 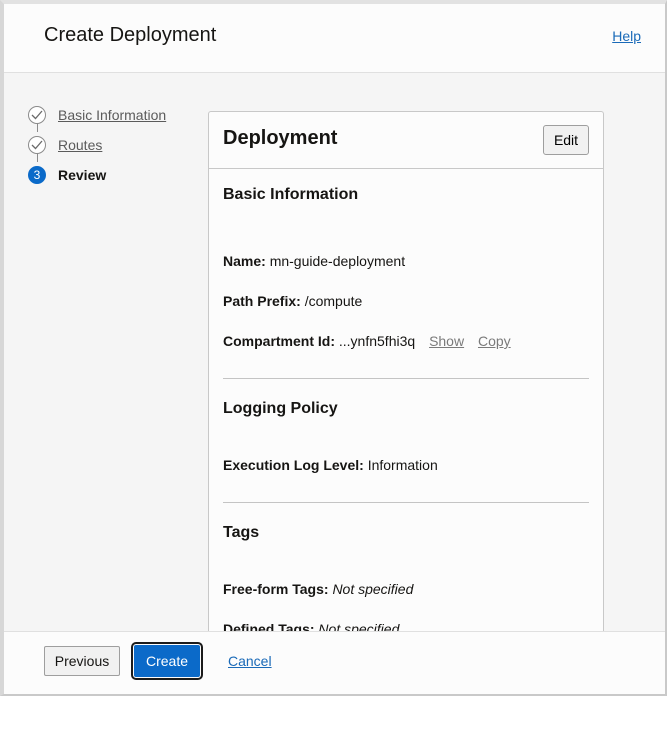 I want to click on edit-button: Edit, so click(x=566, y=140).